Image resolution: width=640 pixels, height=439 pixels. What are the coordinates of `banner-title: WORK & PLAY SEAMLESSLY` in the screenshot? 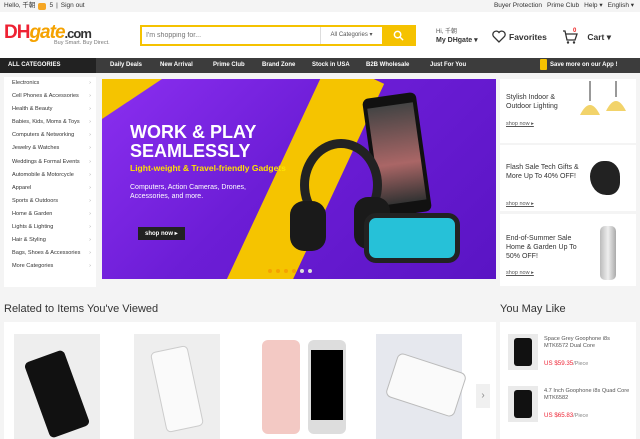 It's located at (193, 141).